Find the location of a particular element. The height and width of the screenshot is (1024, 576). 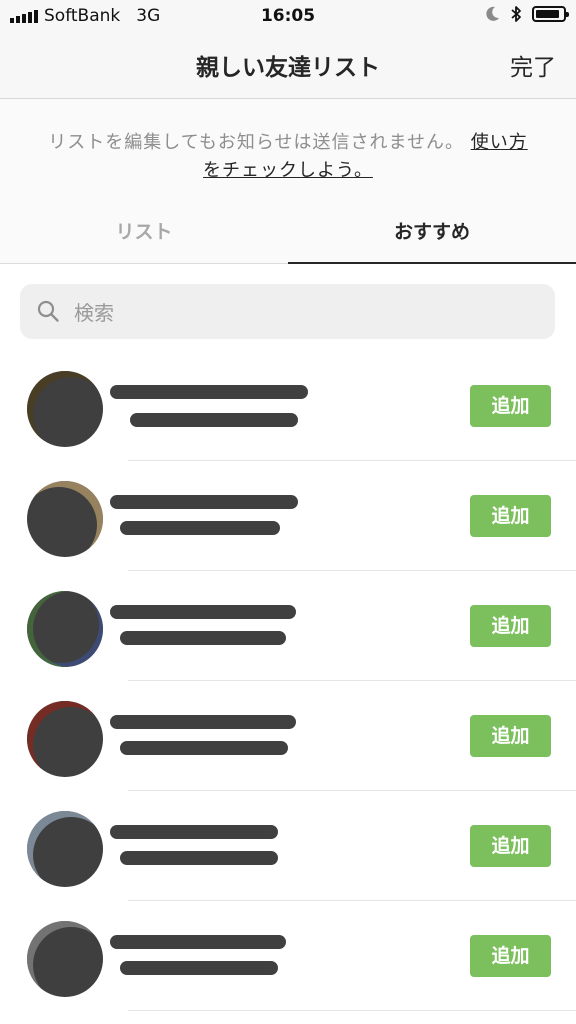

page-title: 親しい友達リスト is located at coordinates (288, 68).